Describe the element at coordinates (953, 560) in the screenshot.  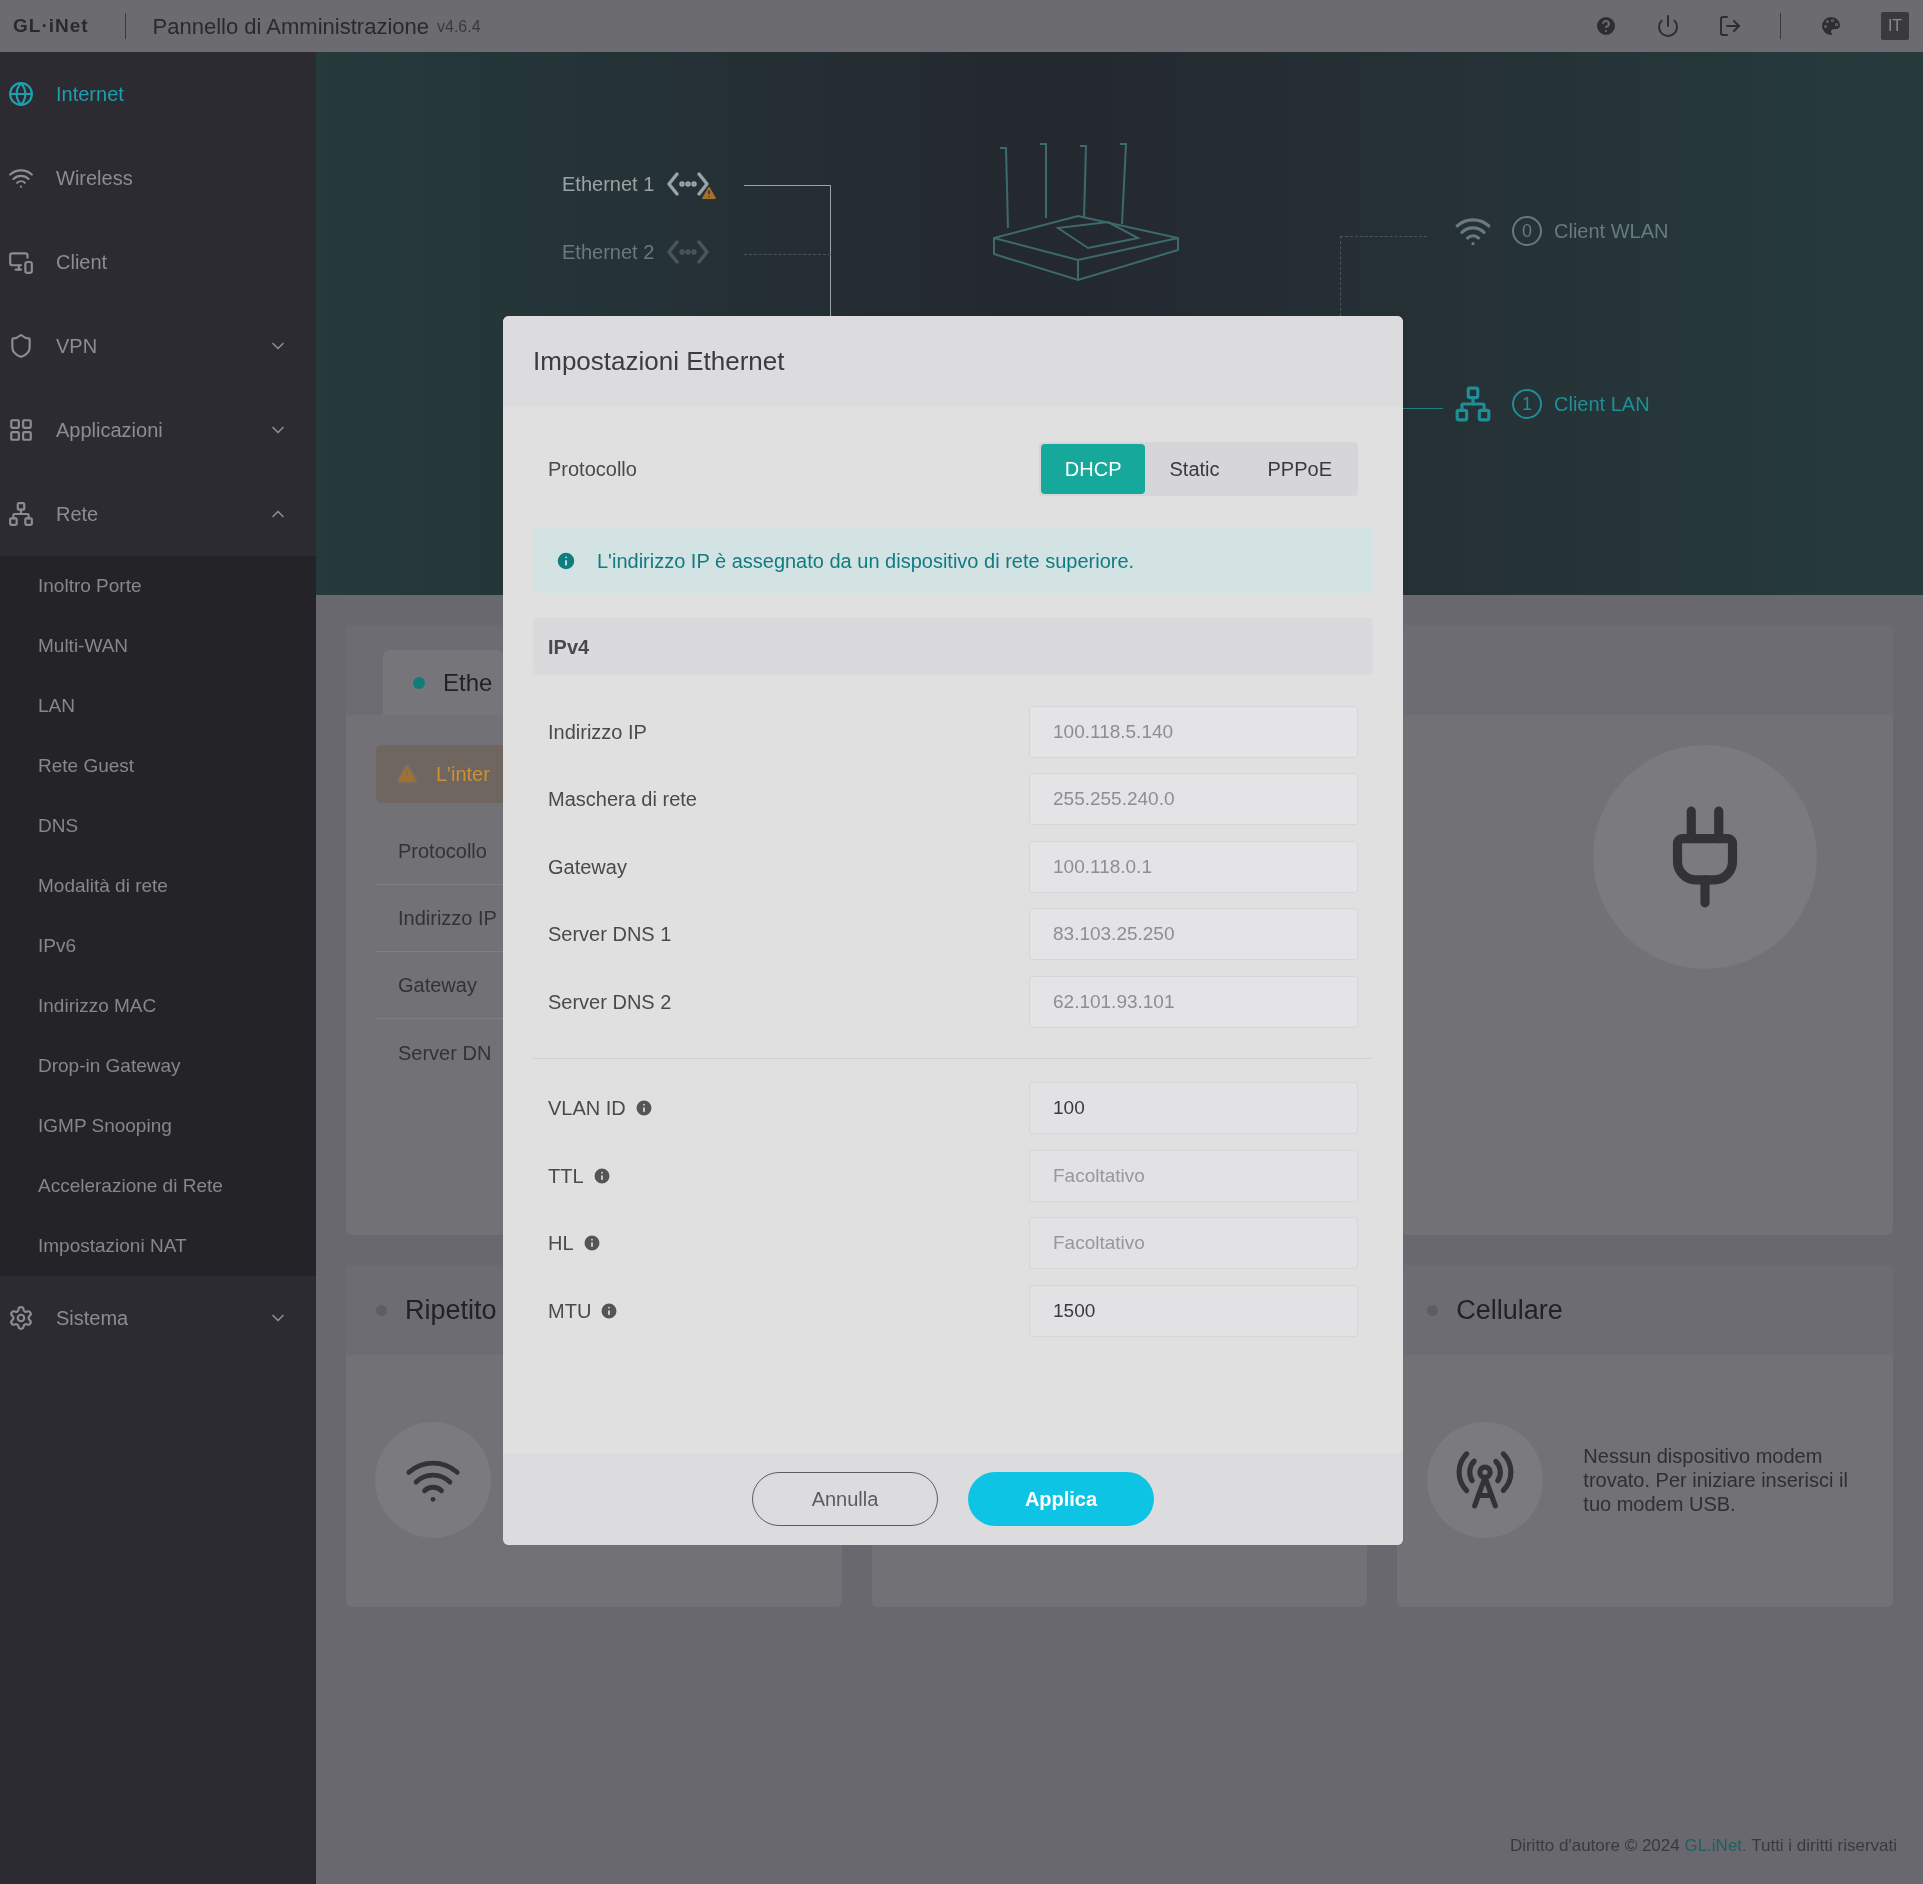
I see `info-banner: L'indirizzo IP è assegnato da un dispositivo di rete superiore.` at that location.